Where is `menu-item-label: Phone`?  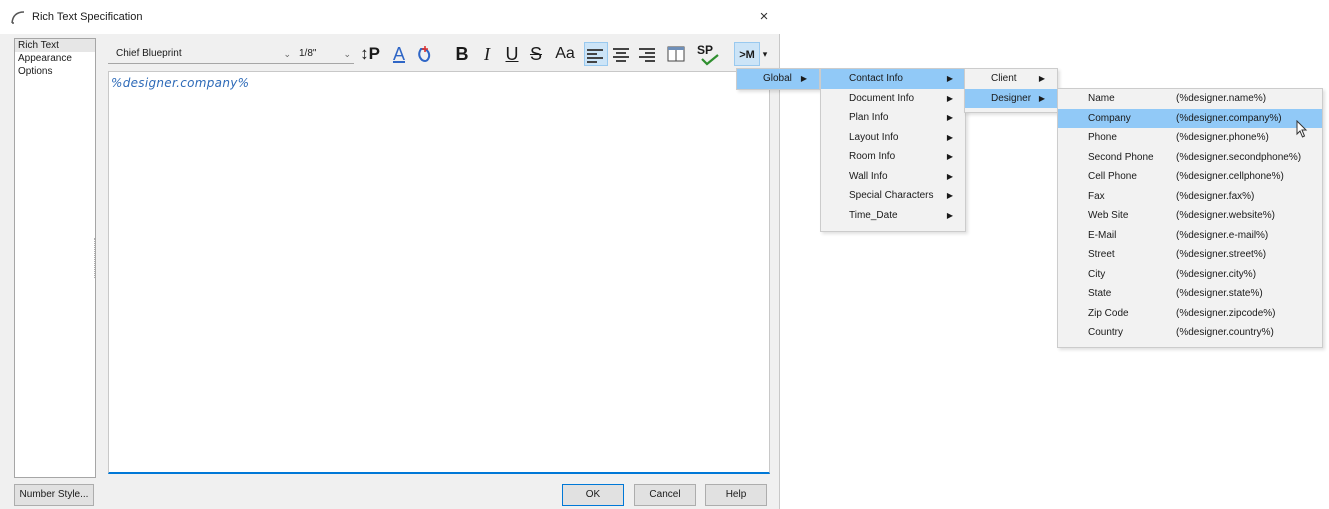 menu-item-label: Phone is located at coordinates (1102, 137).